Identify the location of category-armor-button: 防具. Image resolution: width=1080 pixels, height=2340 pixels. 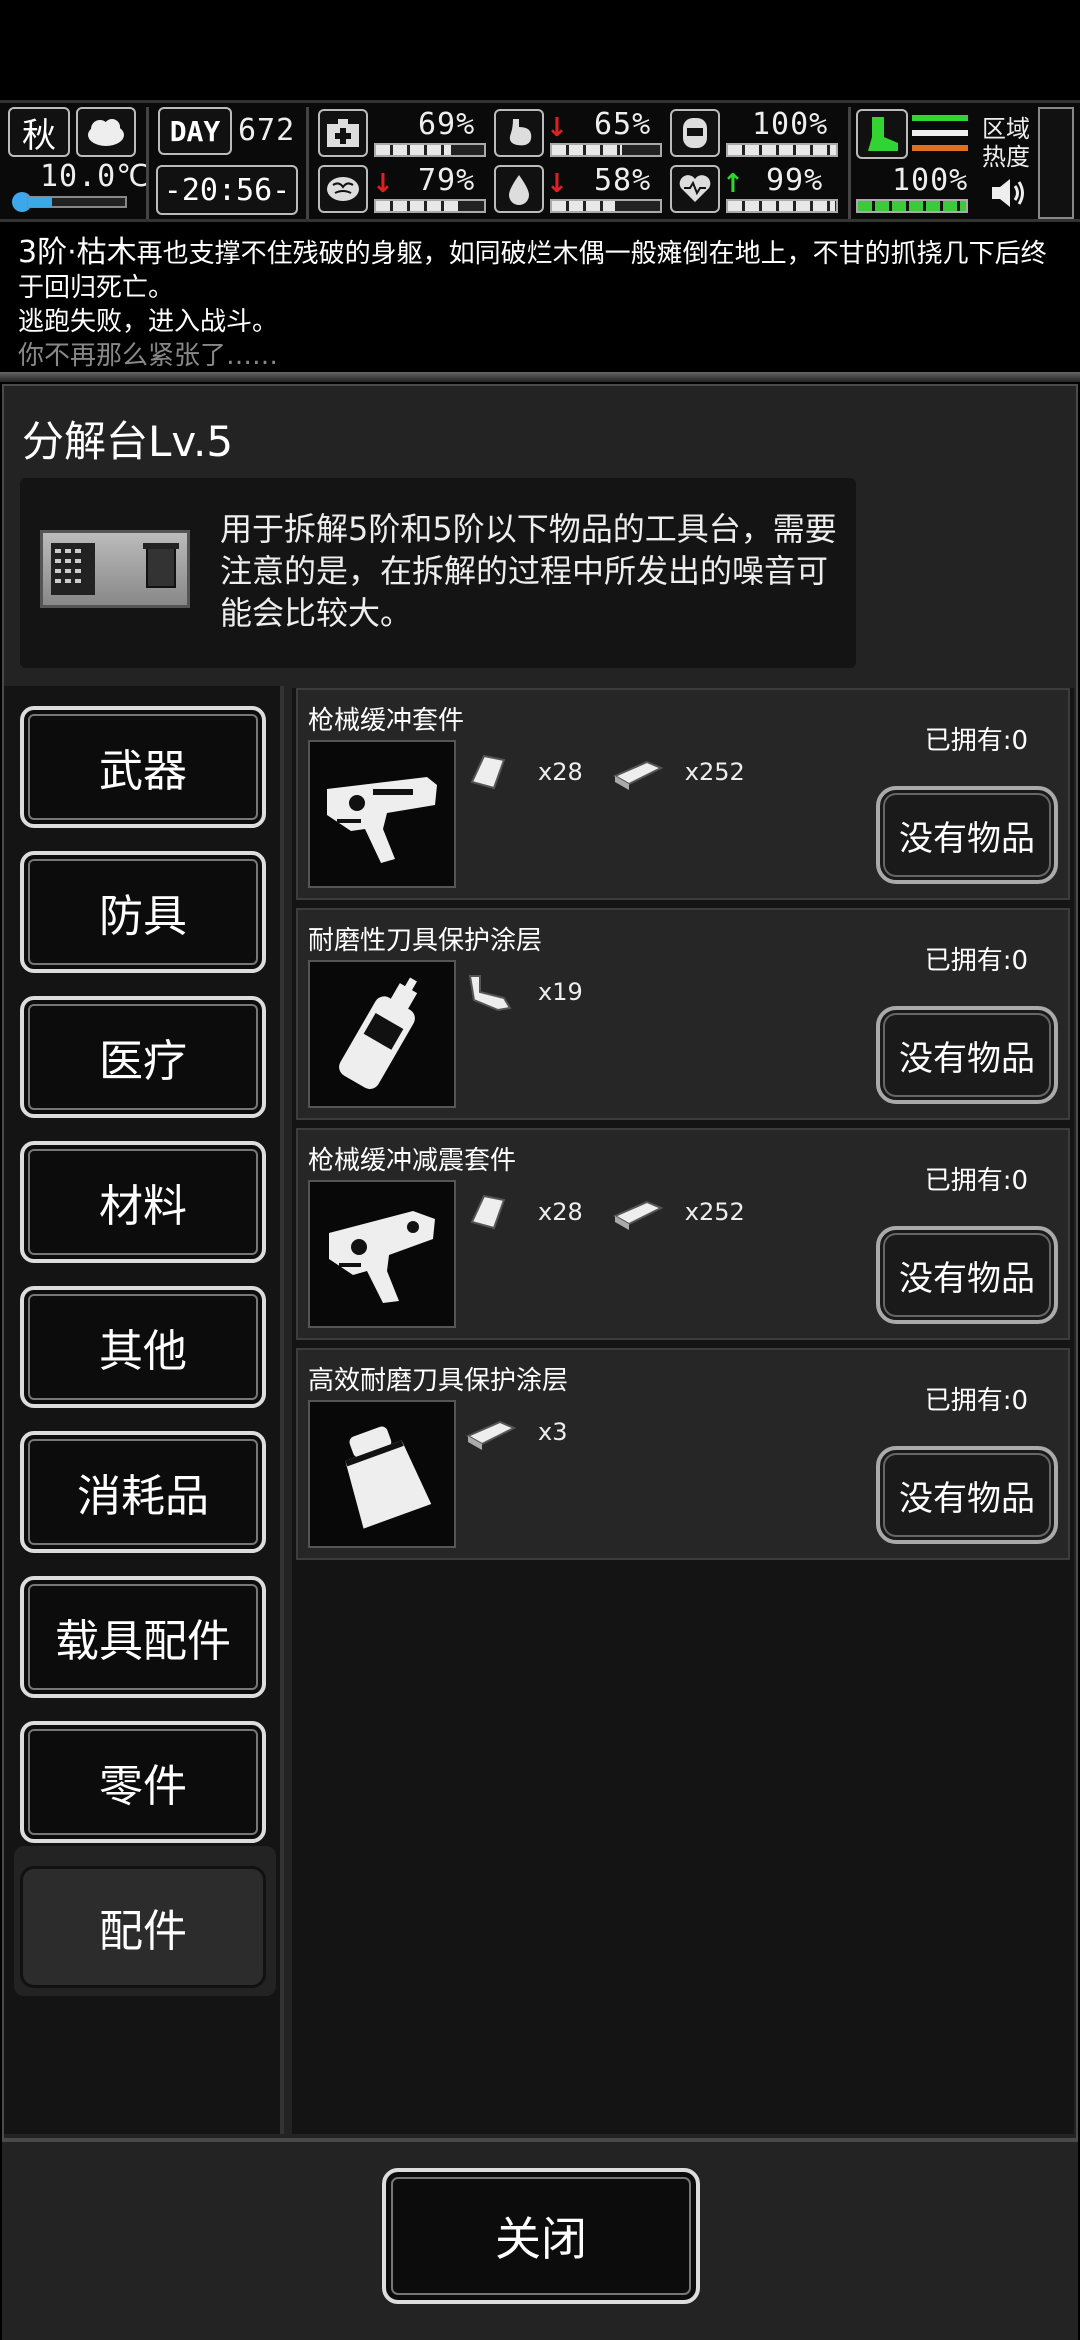
(143, 912).